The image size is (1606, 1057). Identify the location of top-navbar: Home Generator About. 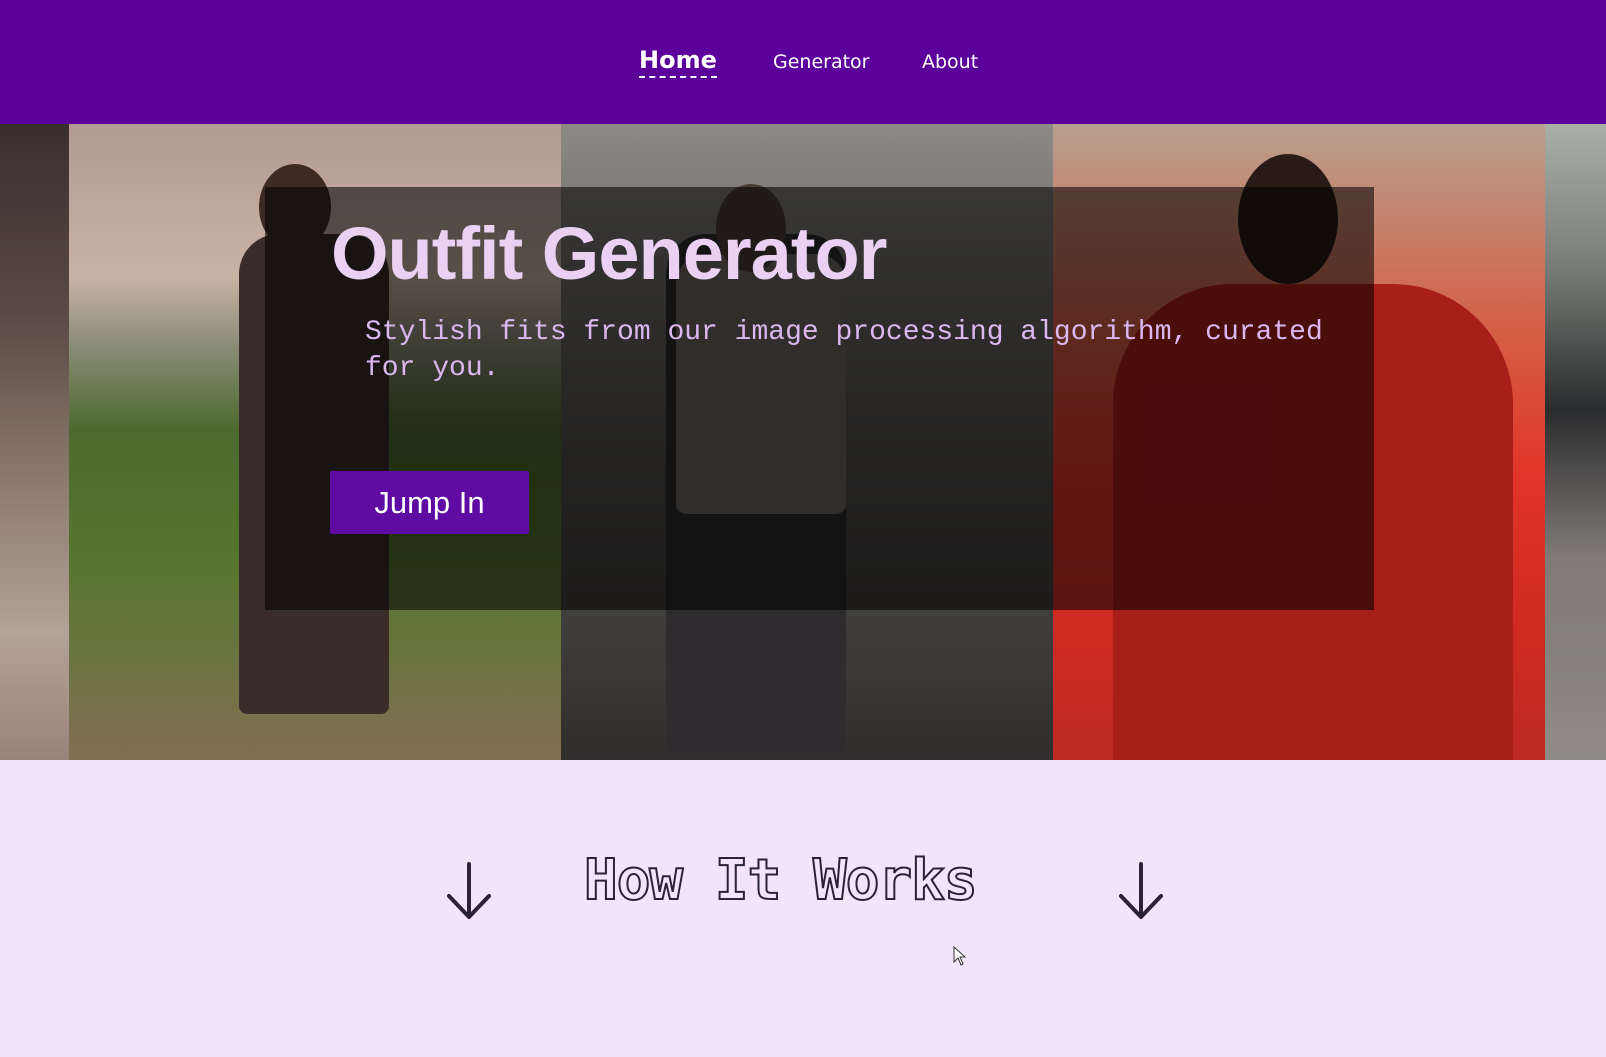
(803, 62).